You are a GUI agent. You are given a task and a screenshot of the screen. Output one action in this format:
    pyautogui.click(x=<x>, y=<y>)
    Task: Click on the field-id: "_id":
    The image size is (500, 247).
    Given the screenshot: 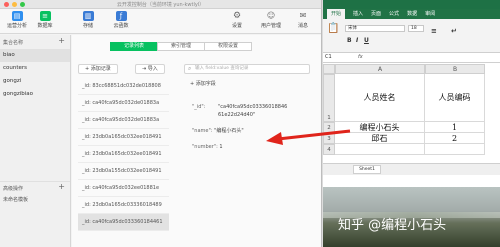 What is the action you would take?
    pyautogui.click(x=198, y=107)
    